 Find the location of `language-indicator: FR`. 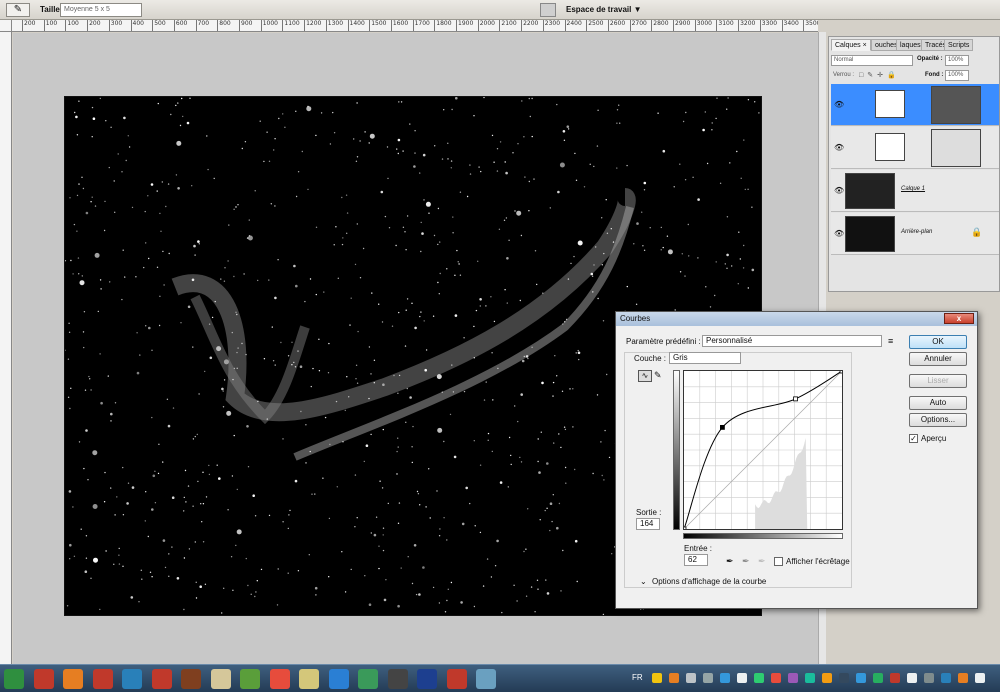

language-indicator: FR is located at coordinates (637, 677).